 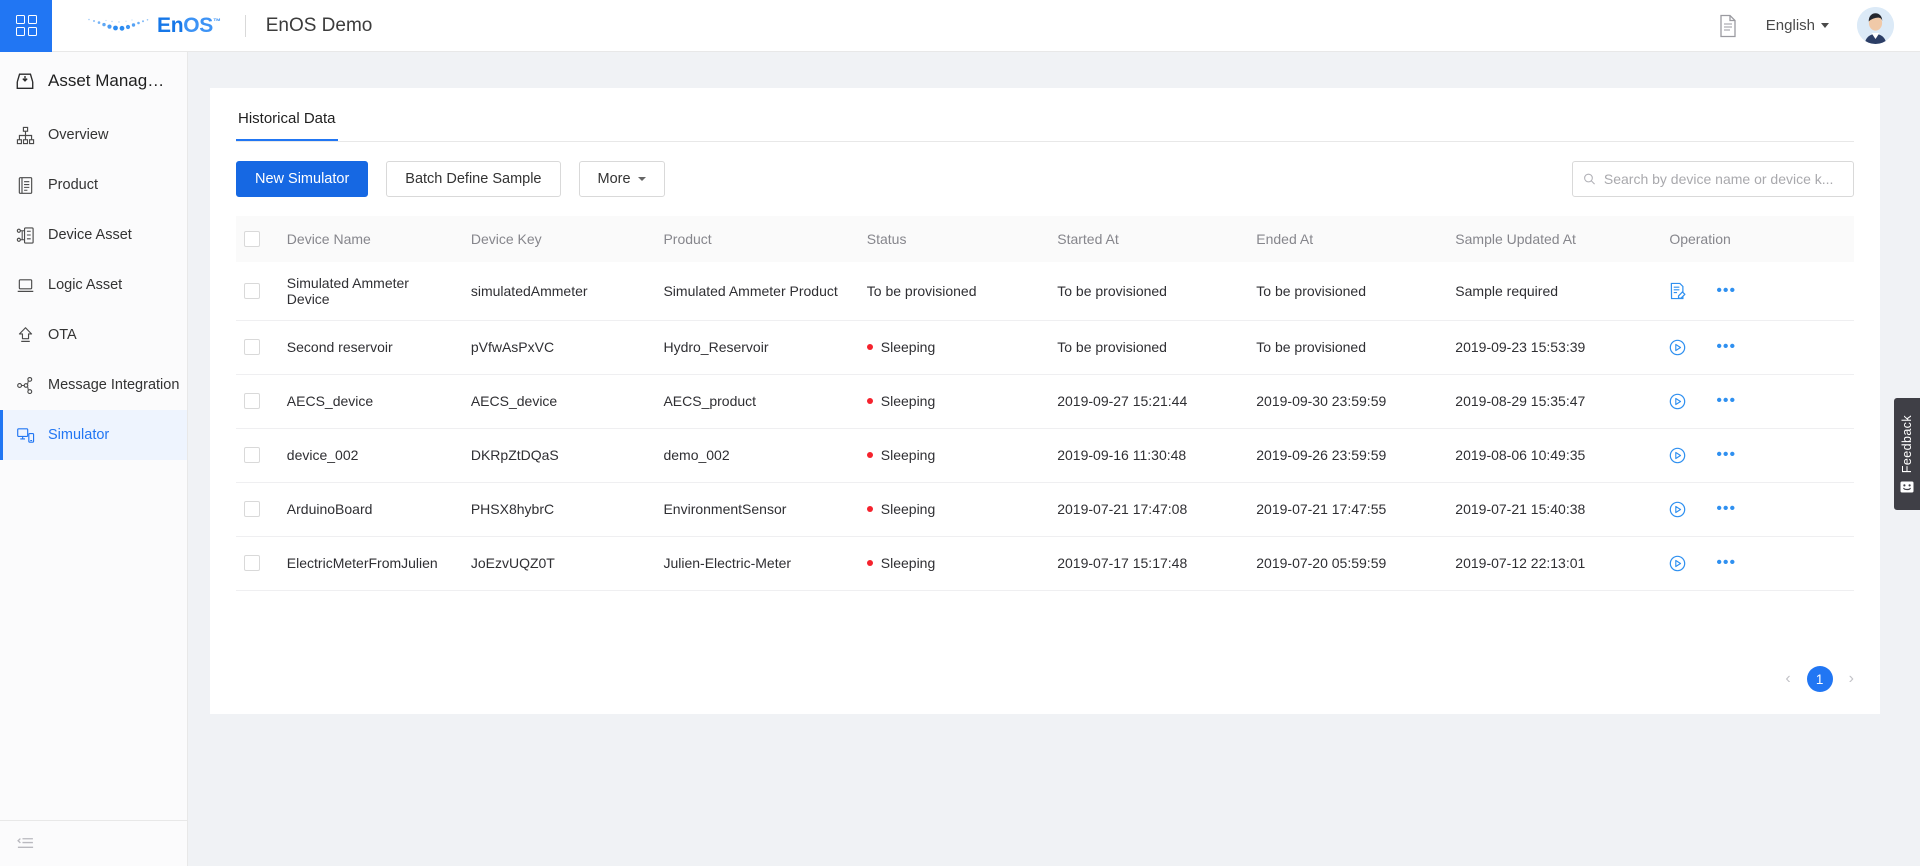 What do you see at coordinates (559, 347) in the screenshot?
I see `cell-device-key: pVfwAsPxVC` at bounding box center [559, 347].